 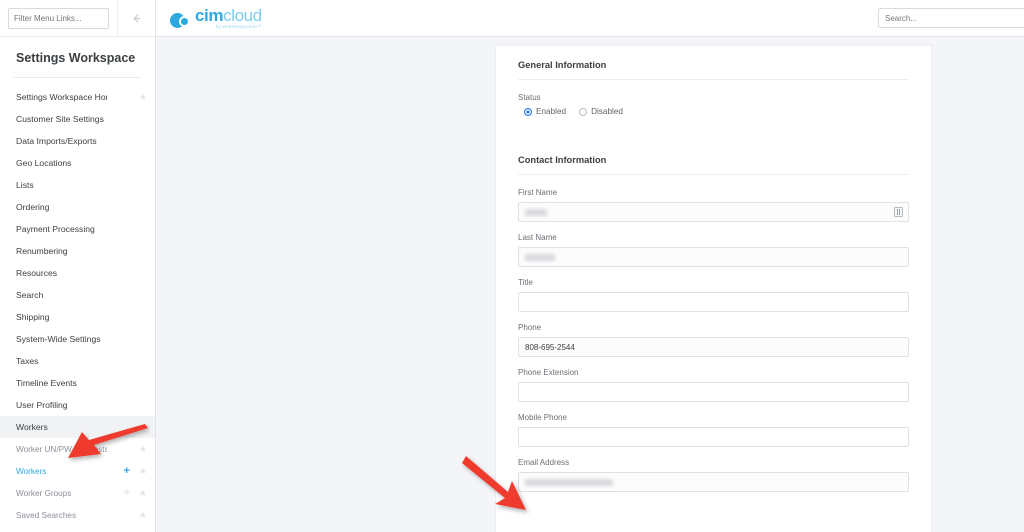 What do you see at coordinates (537, 237) in the screenshot?
I see `field-label: Last Name` at bounding box center [537, 237].